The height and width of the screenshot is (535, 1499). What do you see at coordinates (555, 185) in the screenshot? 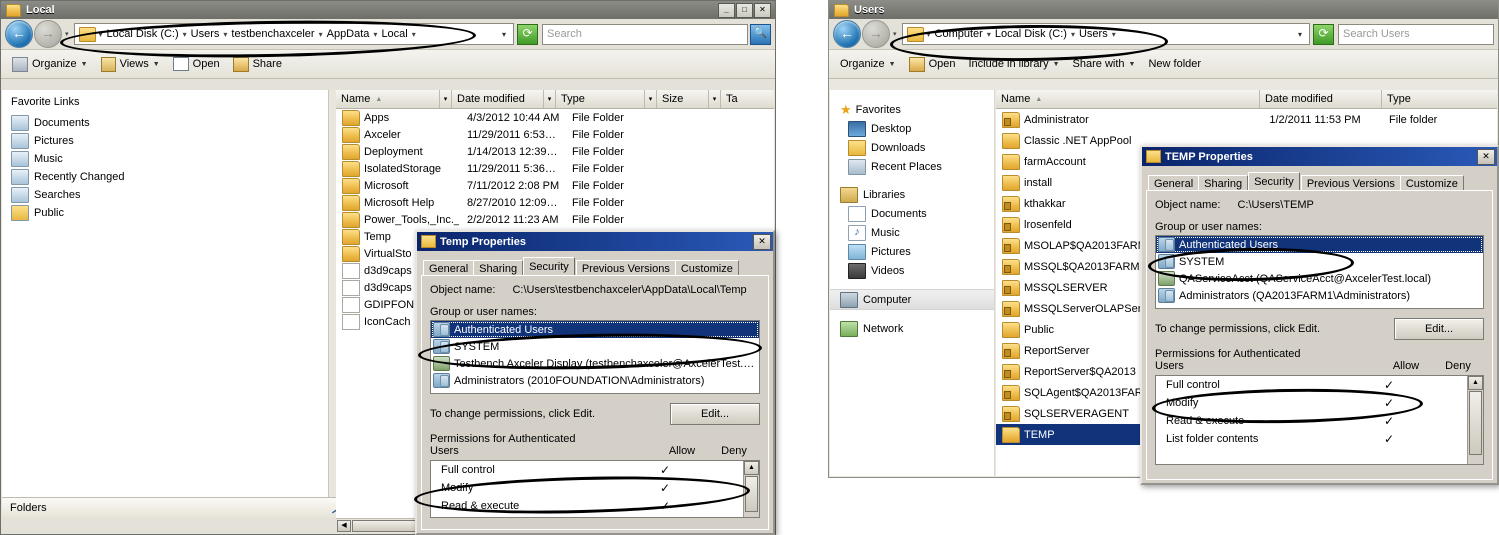
I see `table-row: Microsoft 7/11/2012 2:08 PM File Folder` at bounding box center [555, 185].